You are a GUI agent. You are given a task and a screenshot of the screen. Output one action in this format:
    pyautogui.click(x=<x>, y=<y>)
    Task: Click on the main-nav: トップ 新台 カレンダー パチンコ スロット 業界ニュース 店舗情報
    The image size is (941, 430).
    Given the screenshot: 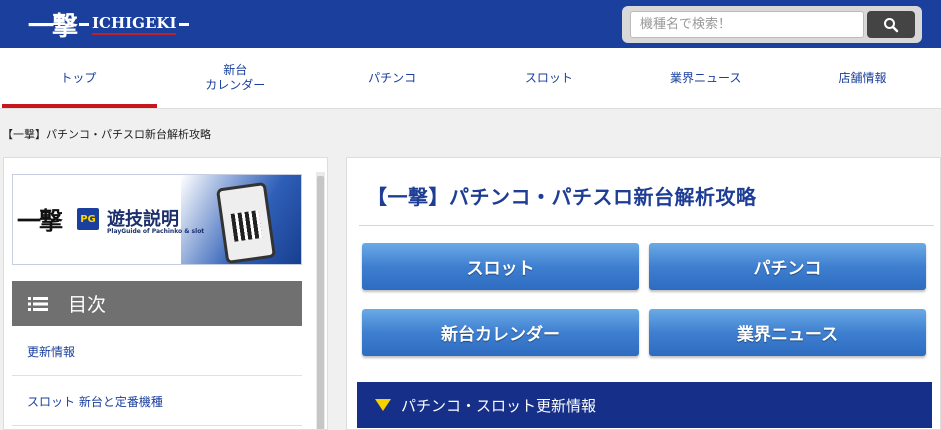 What is the action you would take?
    pyautogui.click(x=470, y=78)
    